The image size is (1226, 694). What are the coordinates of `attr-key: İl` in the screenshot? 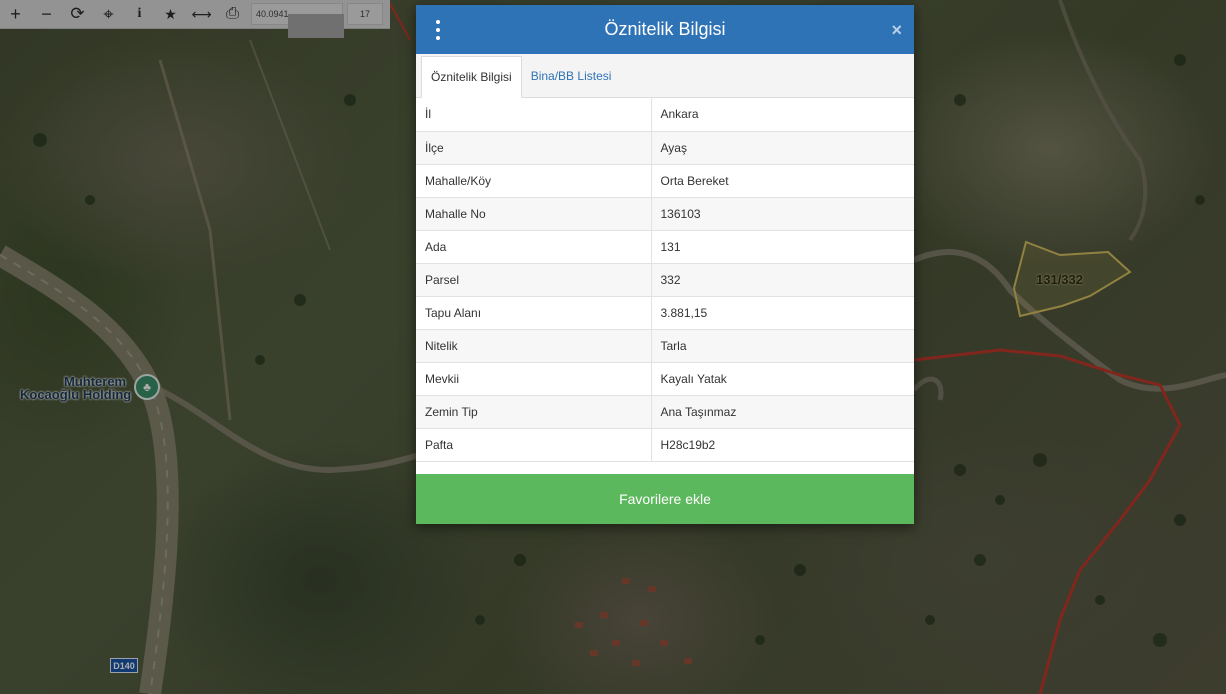 It's located at (534, 115).